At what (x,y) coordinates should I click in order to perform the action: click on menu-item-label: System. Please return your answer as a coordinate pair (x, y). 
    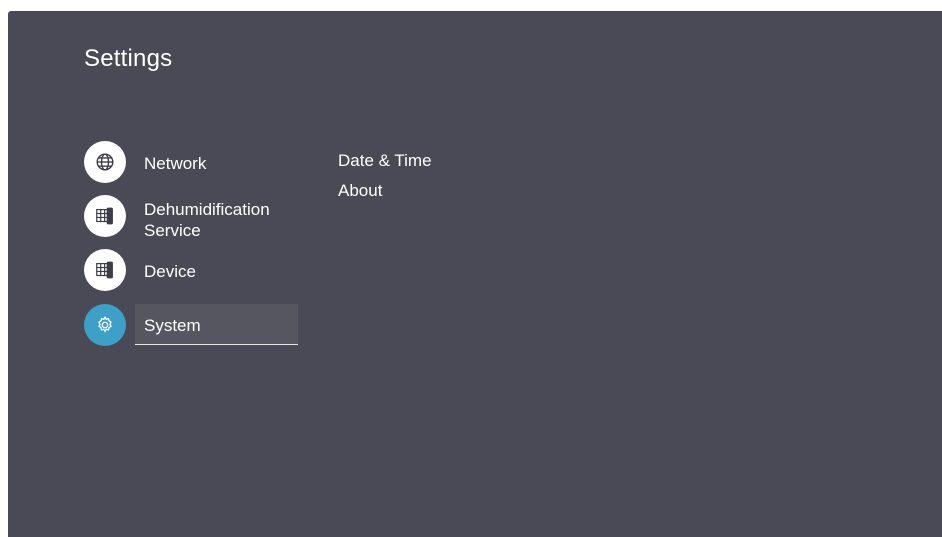
    Looking at the image, I should click on (172, 325).